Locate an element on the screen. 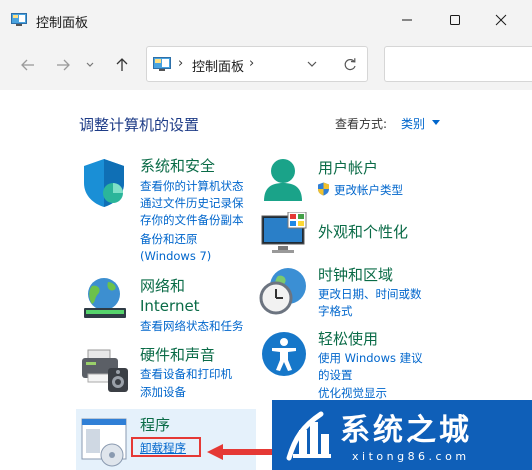 The image size is (532, 470). category-programs: 程序 is located at coordinates (155, 425).